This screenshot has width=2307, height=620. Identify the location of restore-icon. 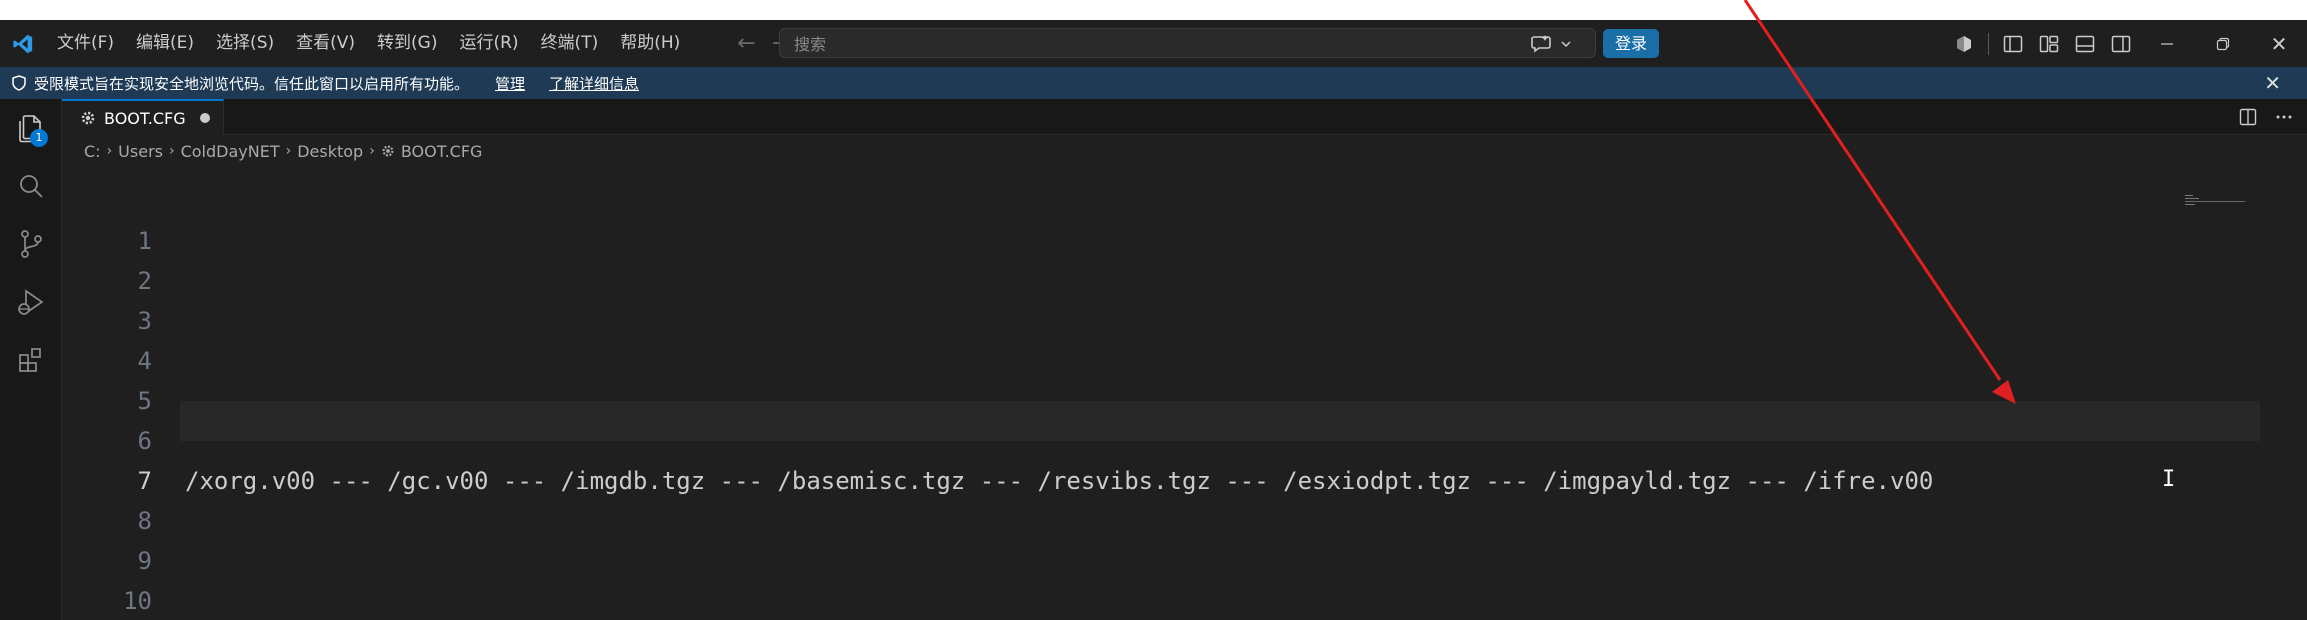
(2223, 43).